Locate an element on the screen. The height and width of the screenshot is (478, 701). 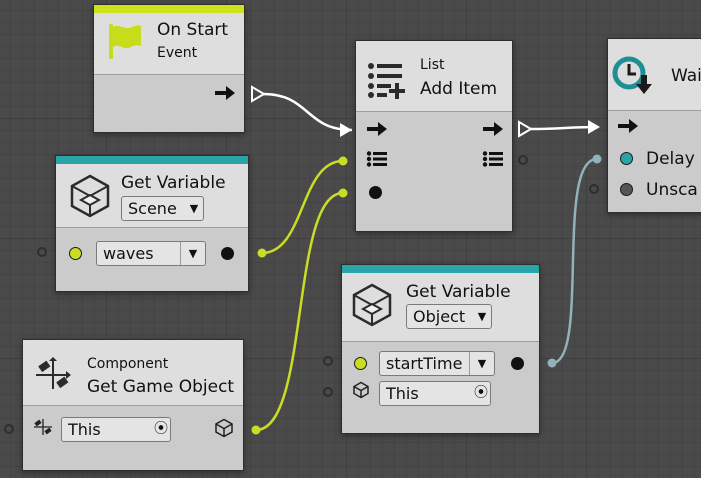
node-title: Add Item is located at coordinates (459, 89).